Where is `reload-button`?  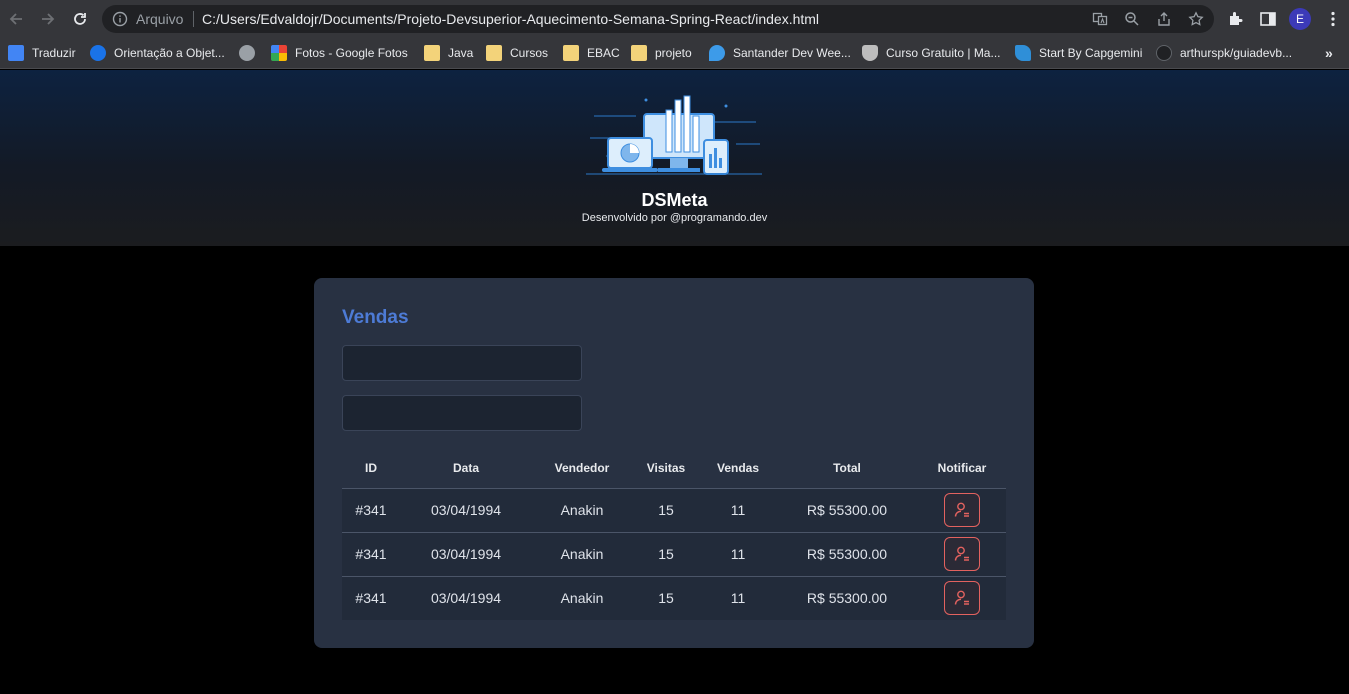
reload-button is located at coordinates (80, 19).